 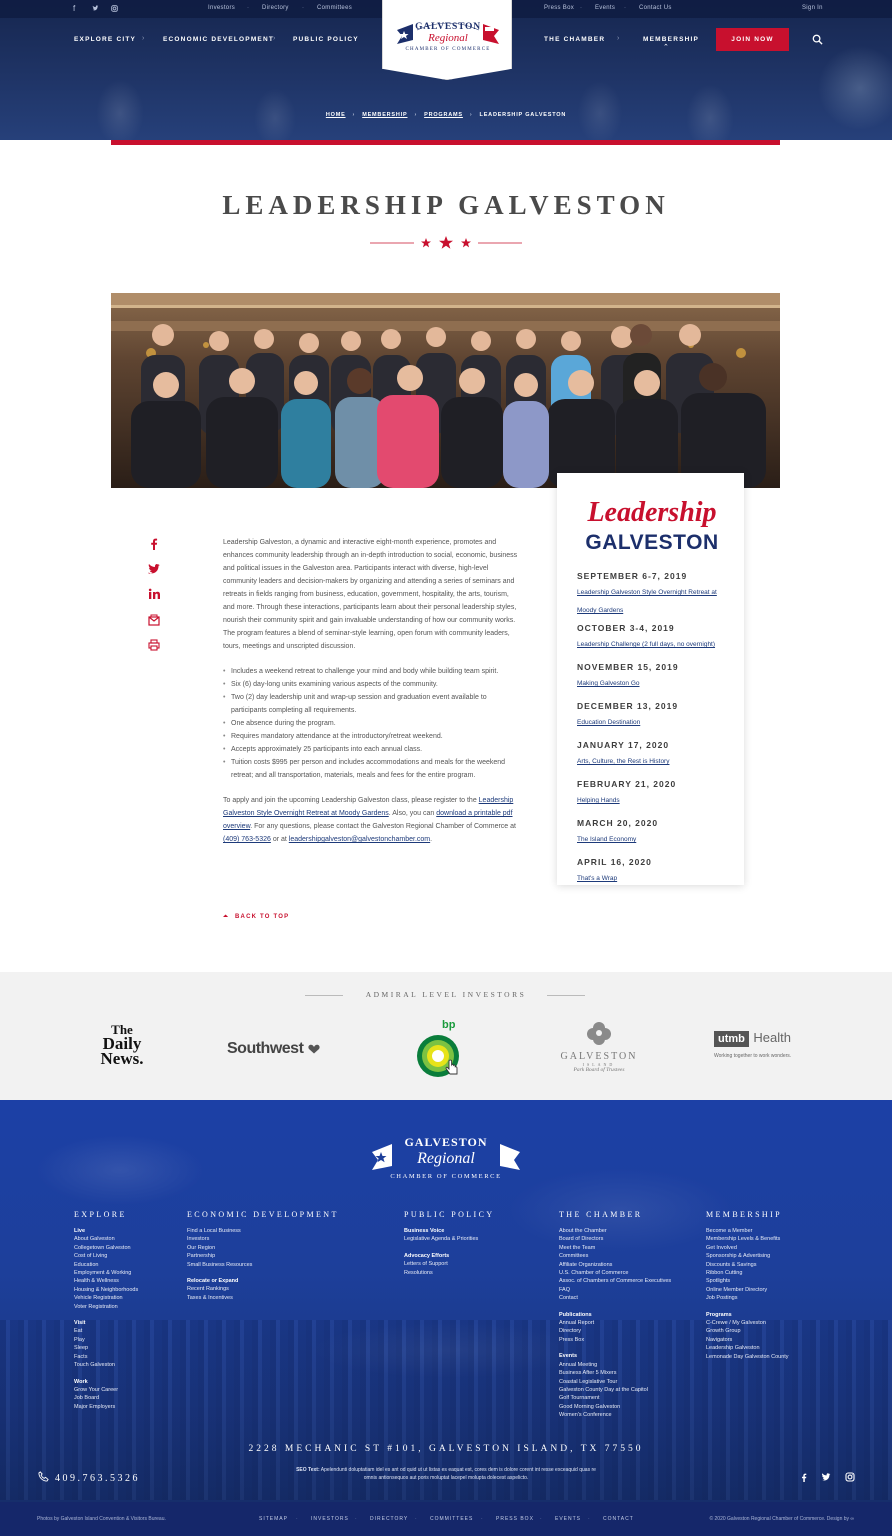 What do you see at coordinates (273, 1519) in the screenshot?
I see `footer-bottom-link-sitemap: SITEMAP` at bounding box center [273, 1519].